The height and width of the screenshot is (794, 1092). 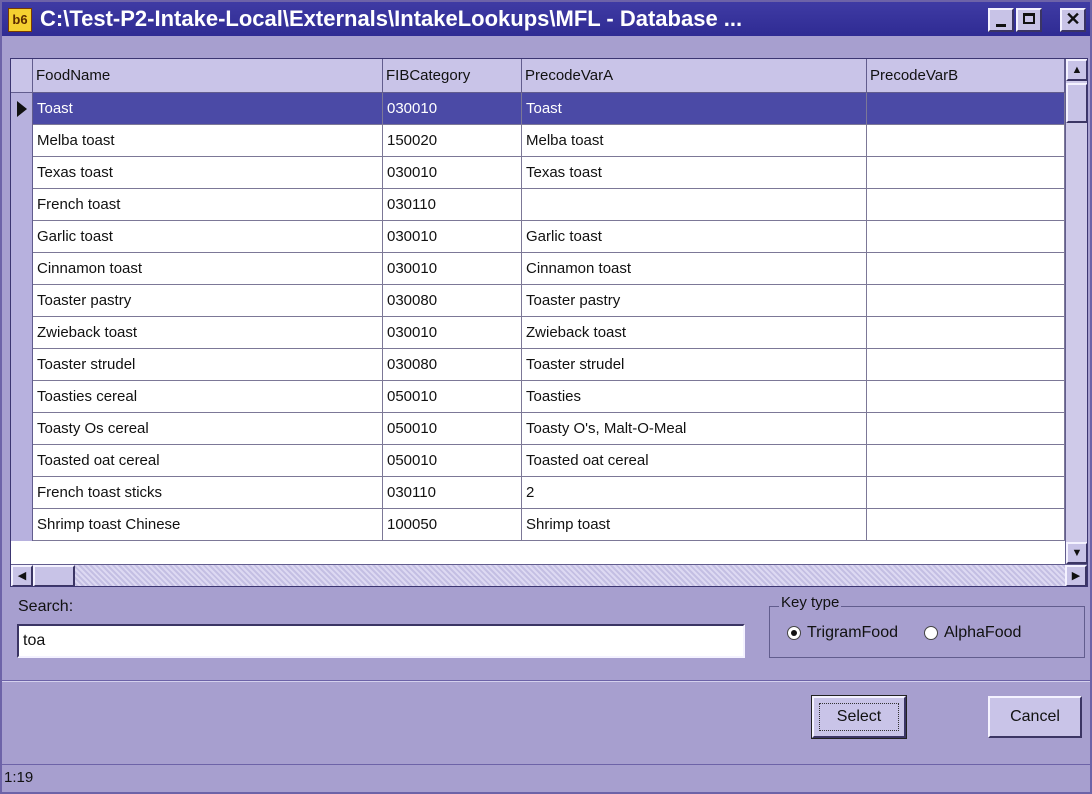 I want to click on table-row: Garlic toast 030010 Garlic toast, so click(x=538, y=237).